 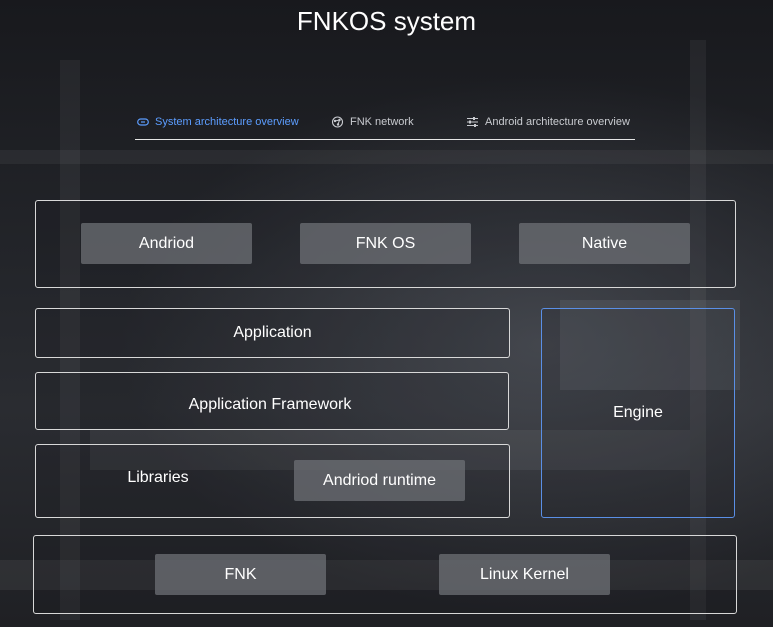 I want to click on libraries-label: Libraries, so click(x=158, y=477).